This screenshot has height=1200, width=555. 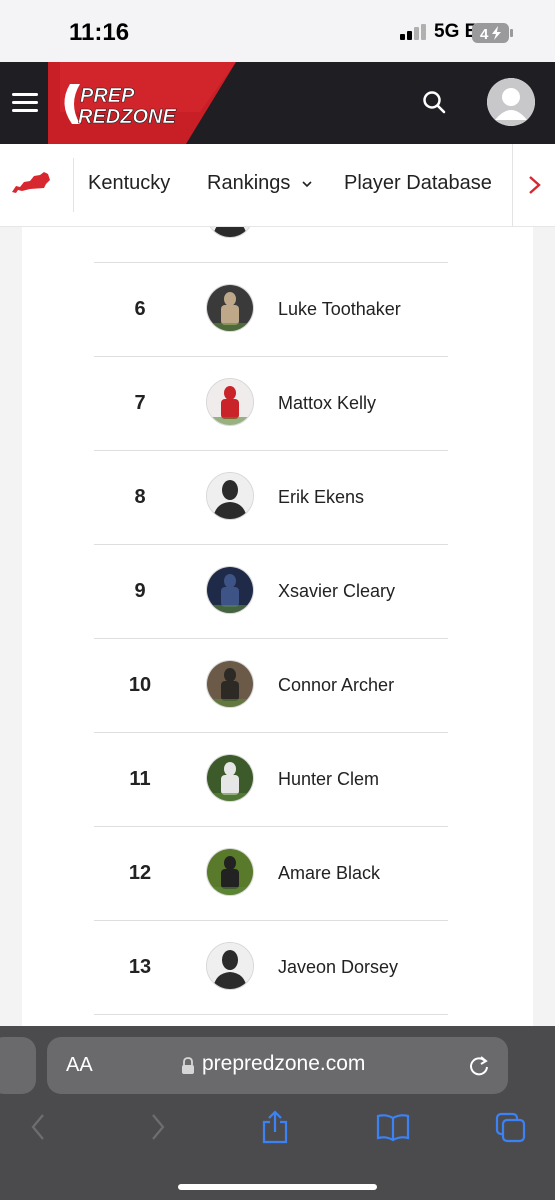 I want to click on back-icon, so click(x=38, y=1127).